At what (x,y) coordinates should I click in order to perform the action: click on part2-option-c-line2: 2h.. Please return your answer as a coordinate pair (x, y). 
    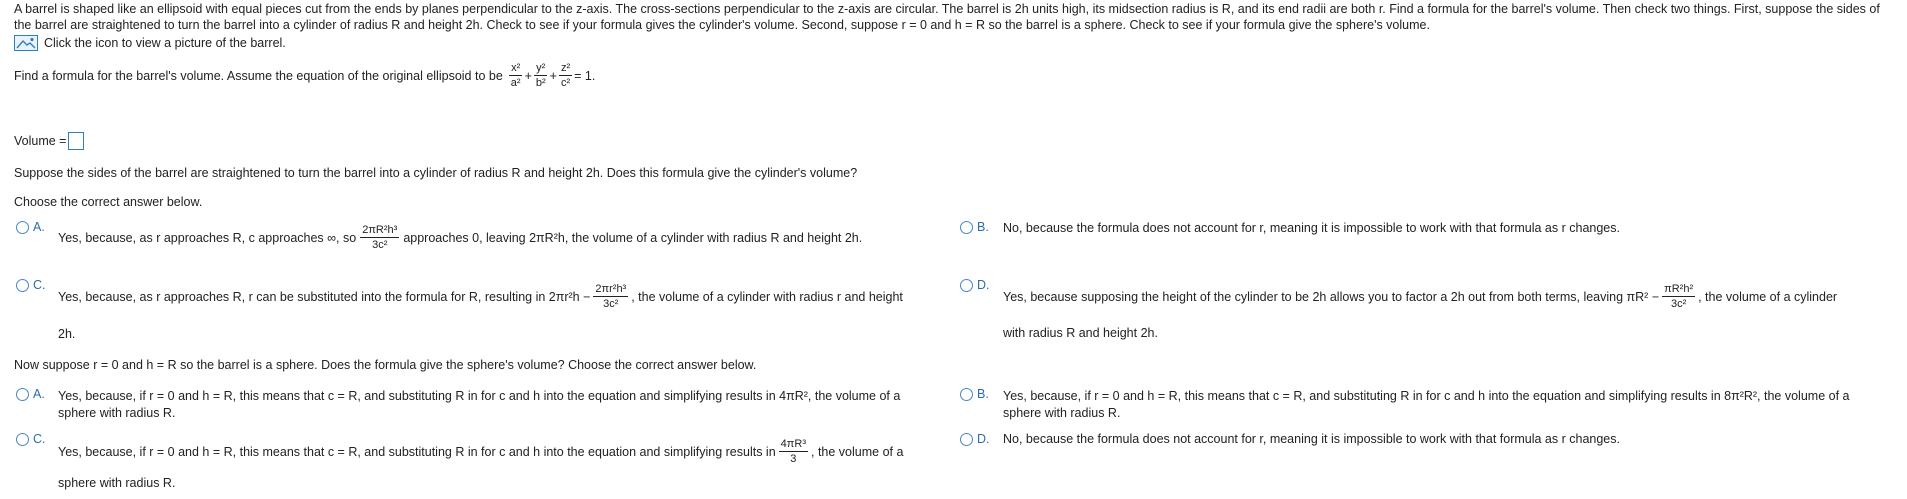
    Looking at the image, I should click on (67, 334).